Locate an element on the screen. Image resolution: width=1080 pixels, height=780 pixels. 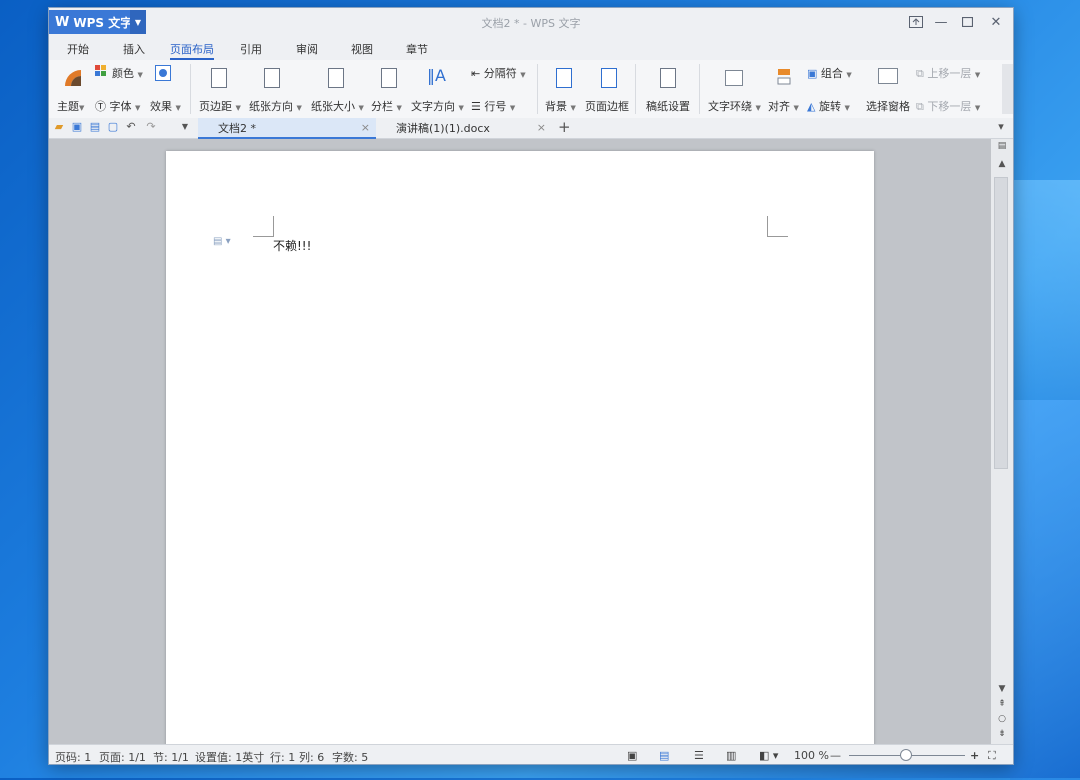
zoom-out-icon: — is located at coordinates (835, 755).